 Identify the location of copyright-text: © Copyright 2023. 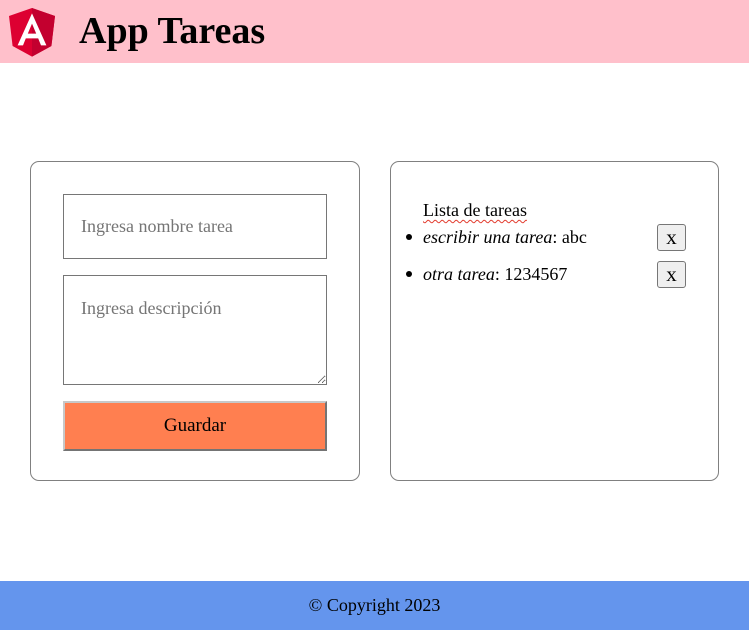
(374, 605).